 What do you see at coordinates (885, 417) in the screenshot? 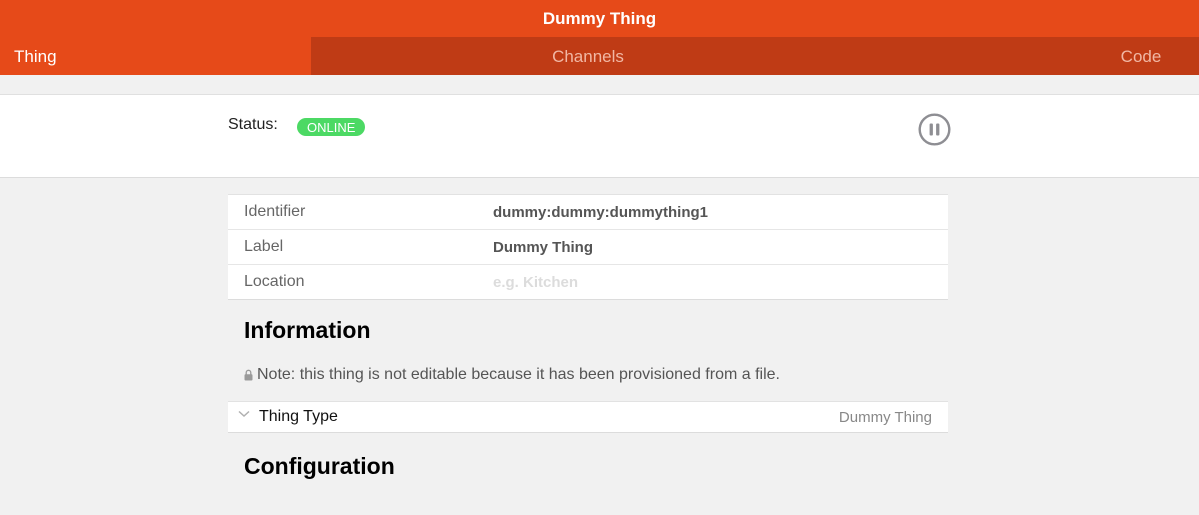
I see `thing-type-value: Dummy Thing` at bounding box center [885, 417].